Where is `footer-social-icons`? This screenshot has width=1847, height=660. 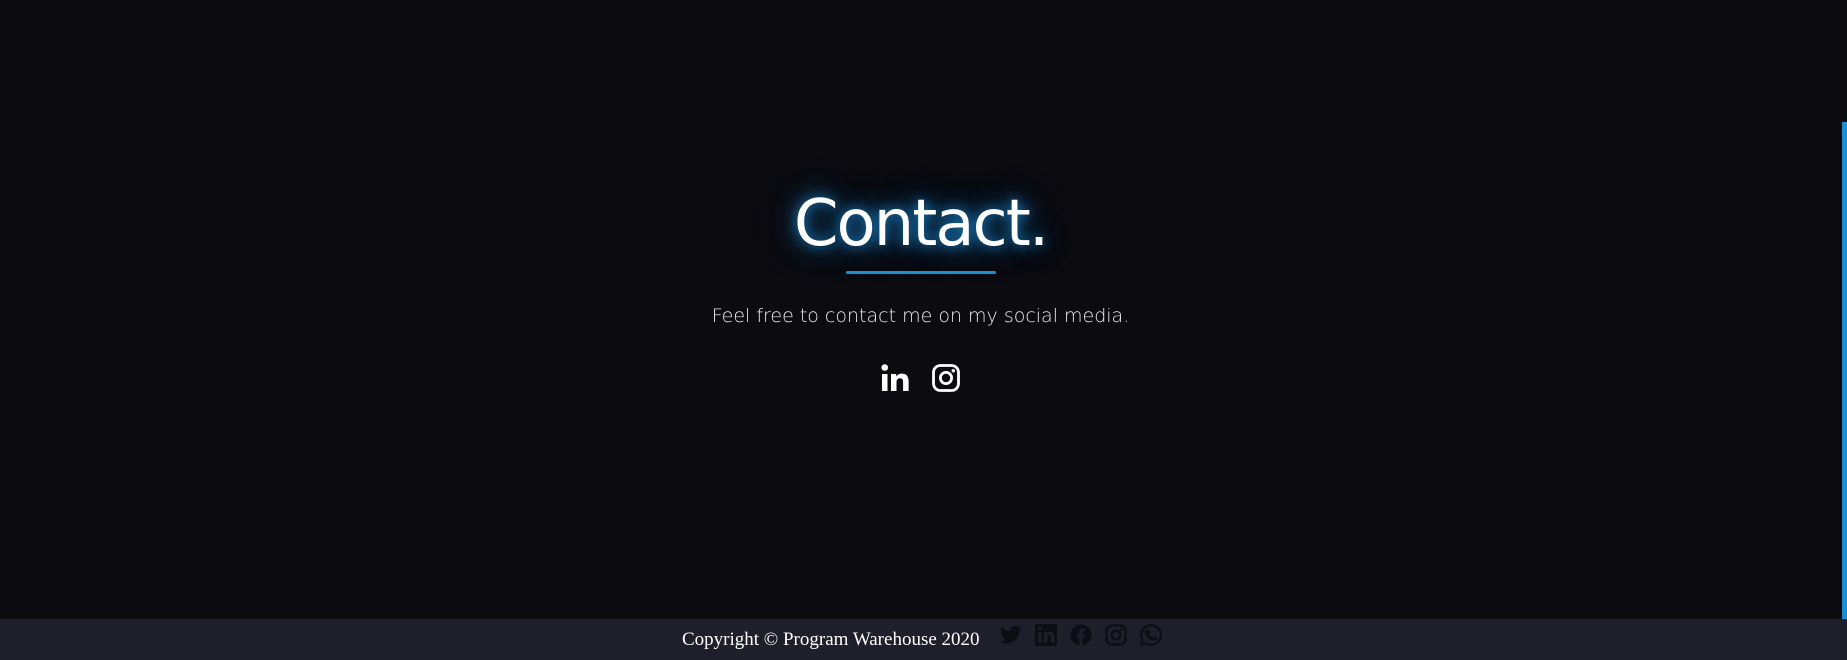
footer-social-icons is located at coordinates (1081, 636).